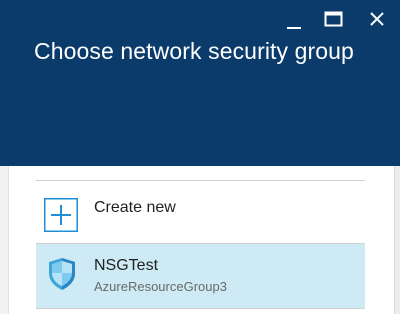 The image size is (400, 314). Describe the element at coordinates (294, 28) in the screenshot. I see `minimize-icon` at that location.